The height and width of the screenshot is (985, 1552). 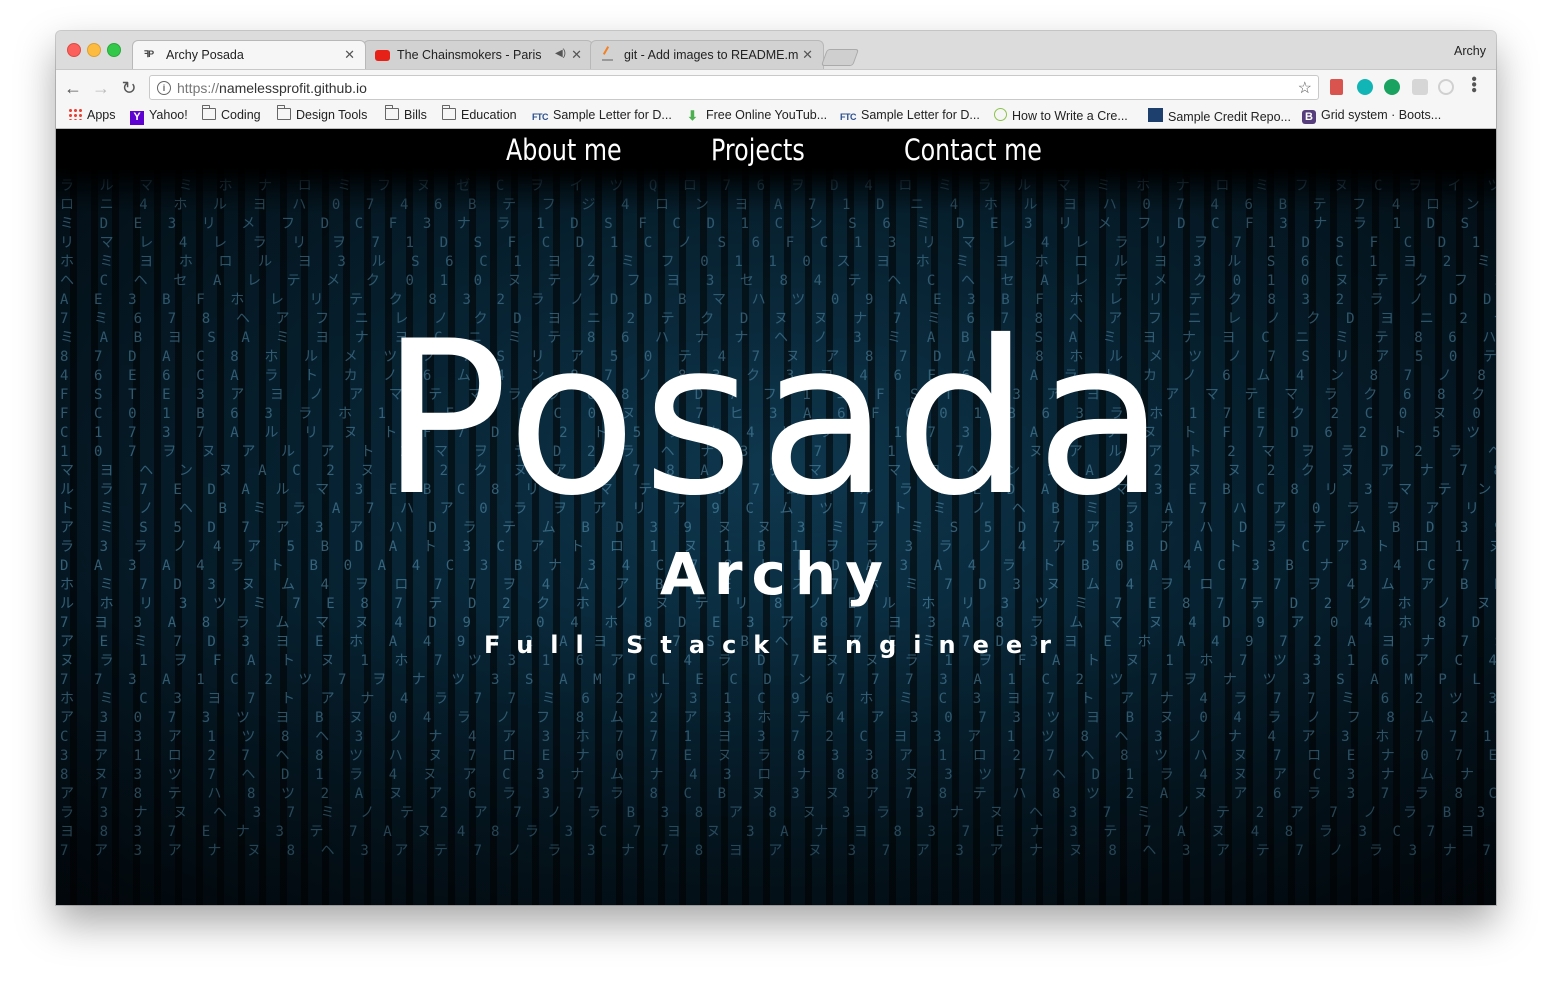 I want to click on hero-last-name: Posada, so click(x=776, y=418).